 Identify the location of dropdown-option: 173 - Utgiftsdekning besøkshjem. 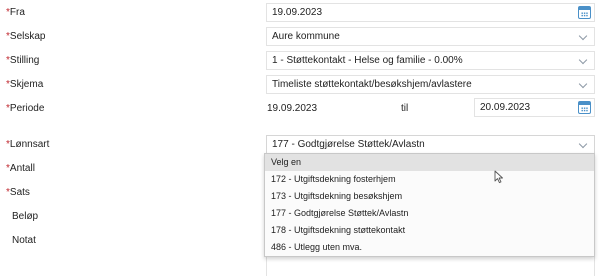
(429, 196).